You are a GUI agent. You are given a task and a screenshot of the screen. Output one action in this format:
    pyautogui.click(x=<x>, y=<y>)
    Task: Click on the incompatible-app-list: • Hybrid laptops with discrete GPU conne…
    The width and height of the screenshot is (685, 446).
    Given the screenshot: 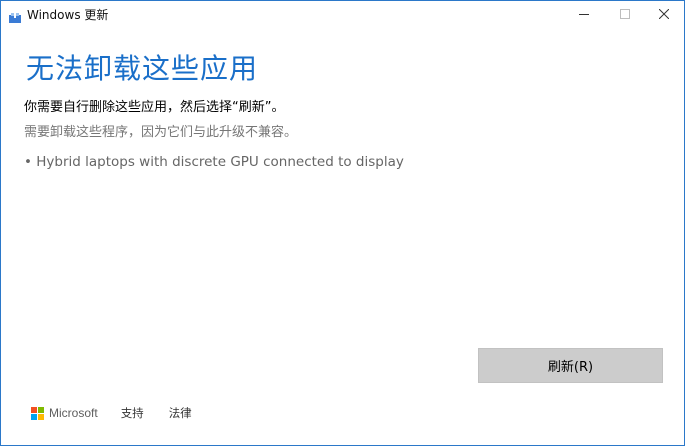 What is the action you would take?
    pyautogui.click(x=214, y=162)
    